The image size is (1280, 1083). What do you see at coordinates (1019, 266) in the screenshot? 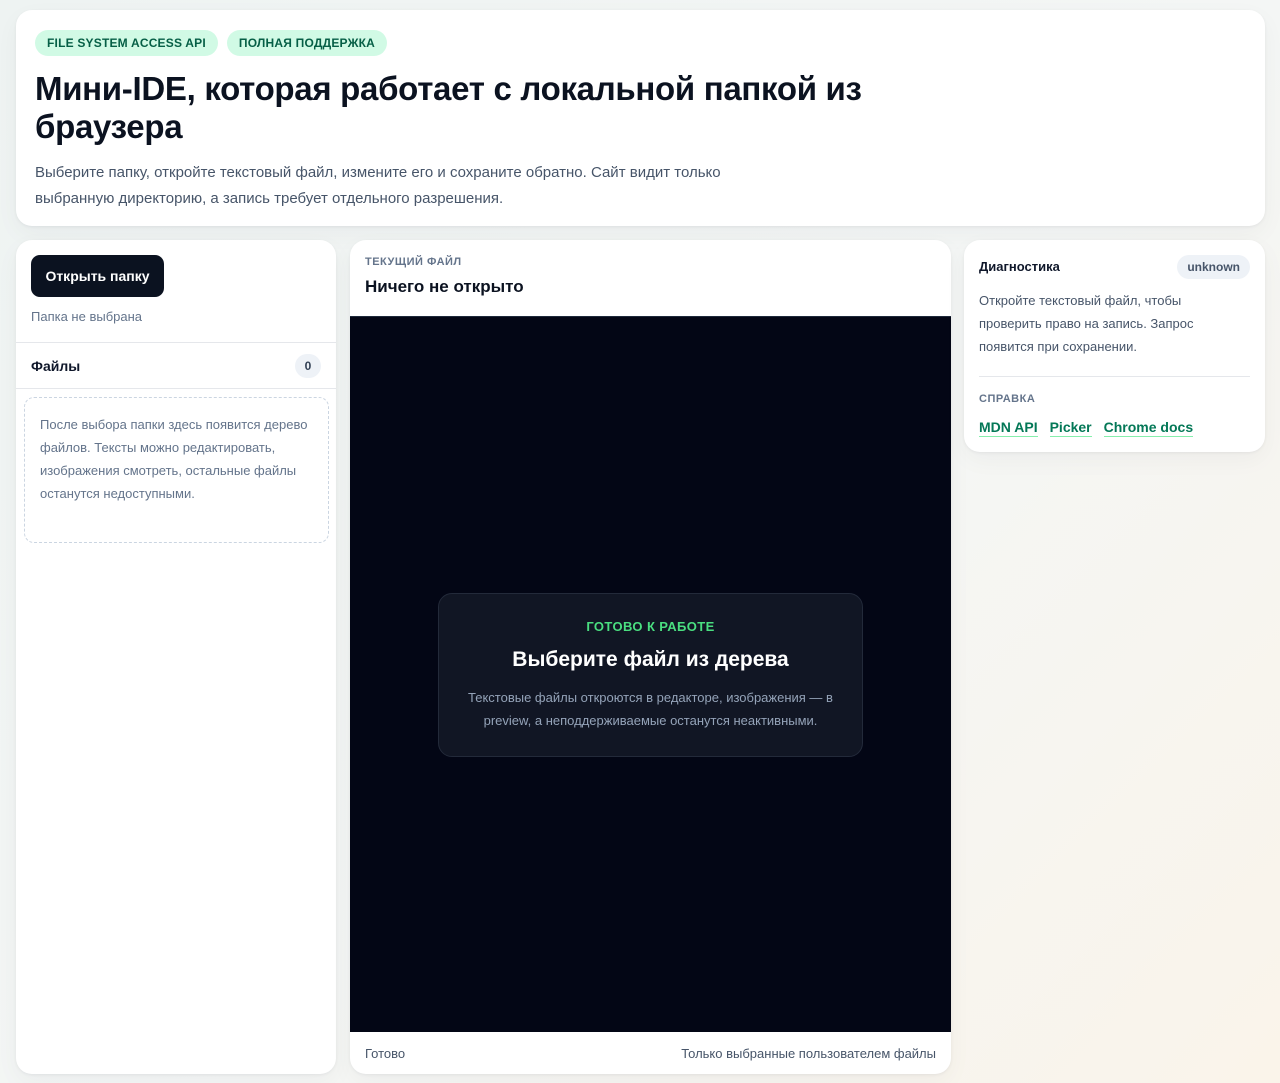
I see `diagnostics-title: Диагностика` at bounding box center [1019, 266].